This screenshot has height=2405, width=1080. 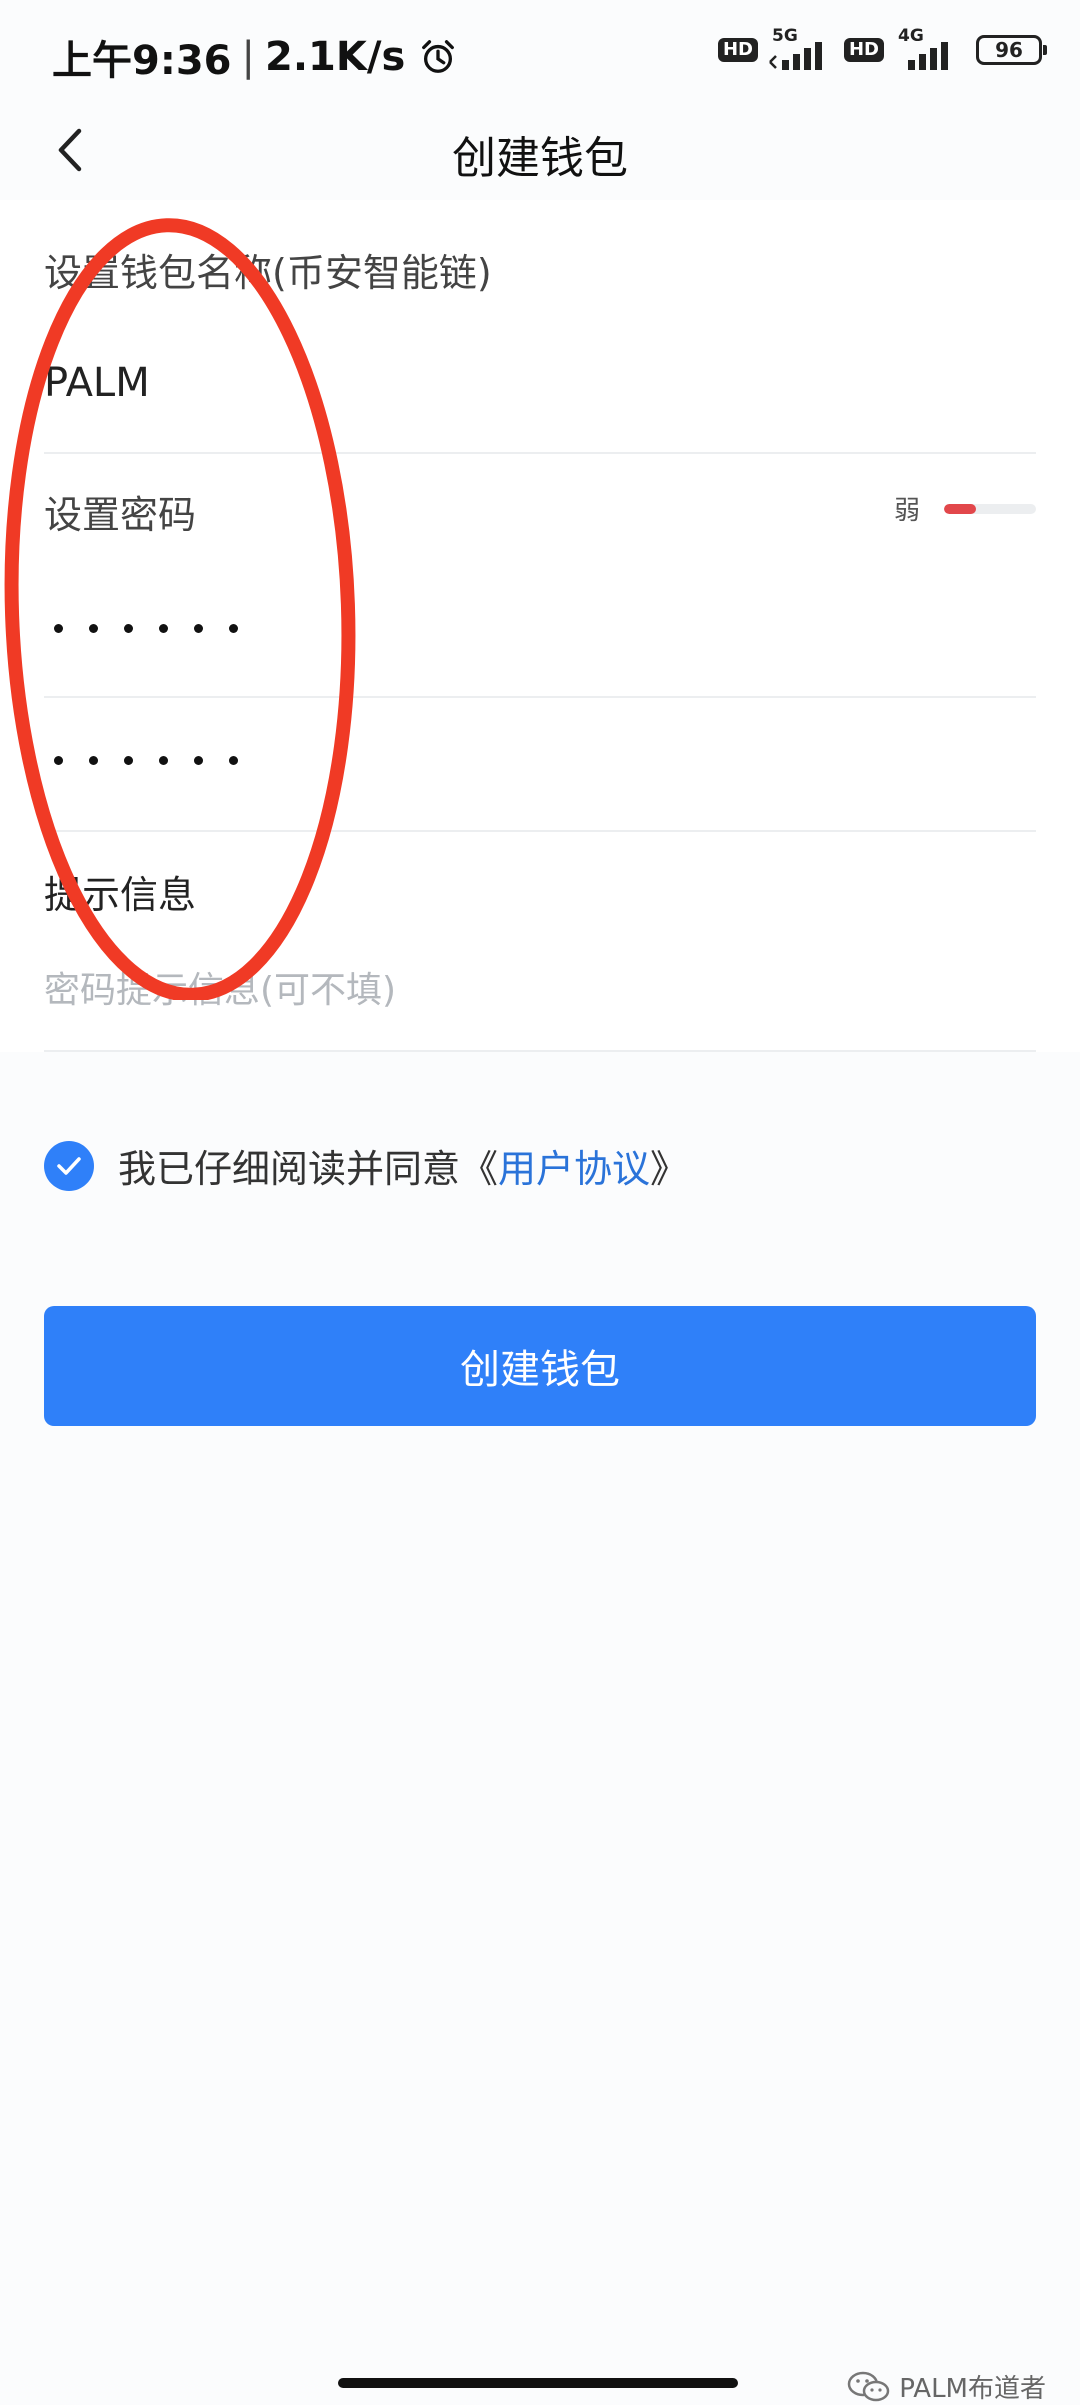 What do you see at coordinates (990, 508) in the screenshot?
I see `password-strength-bar` at bounding box center [990, 508].